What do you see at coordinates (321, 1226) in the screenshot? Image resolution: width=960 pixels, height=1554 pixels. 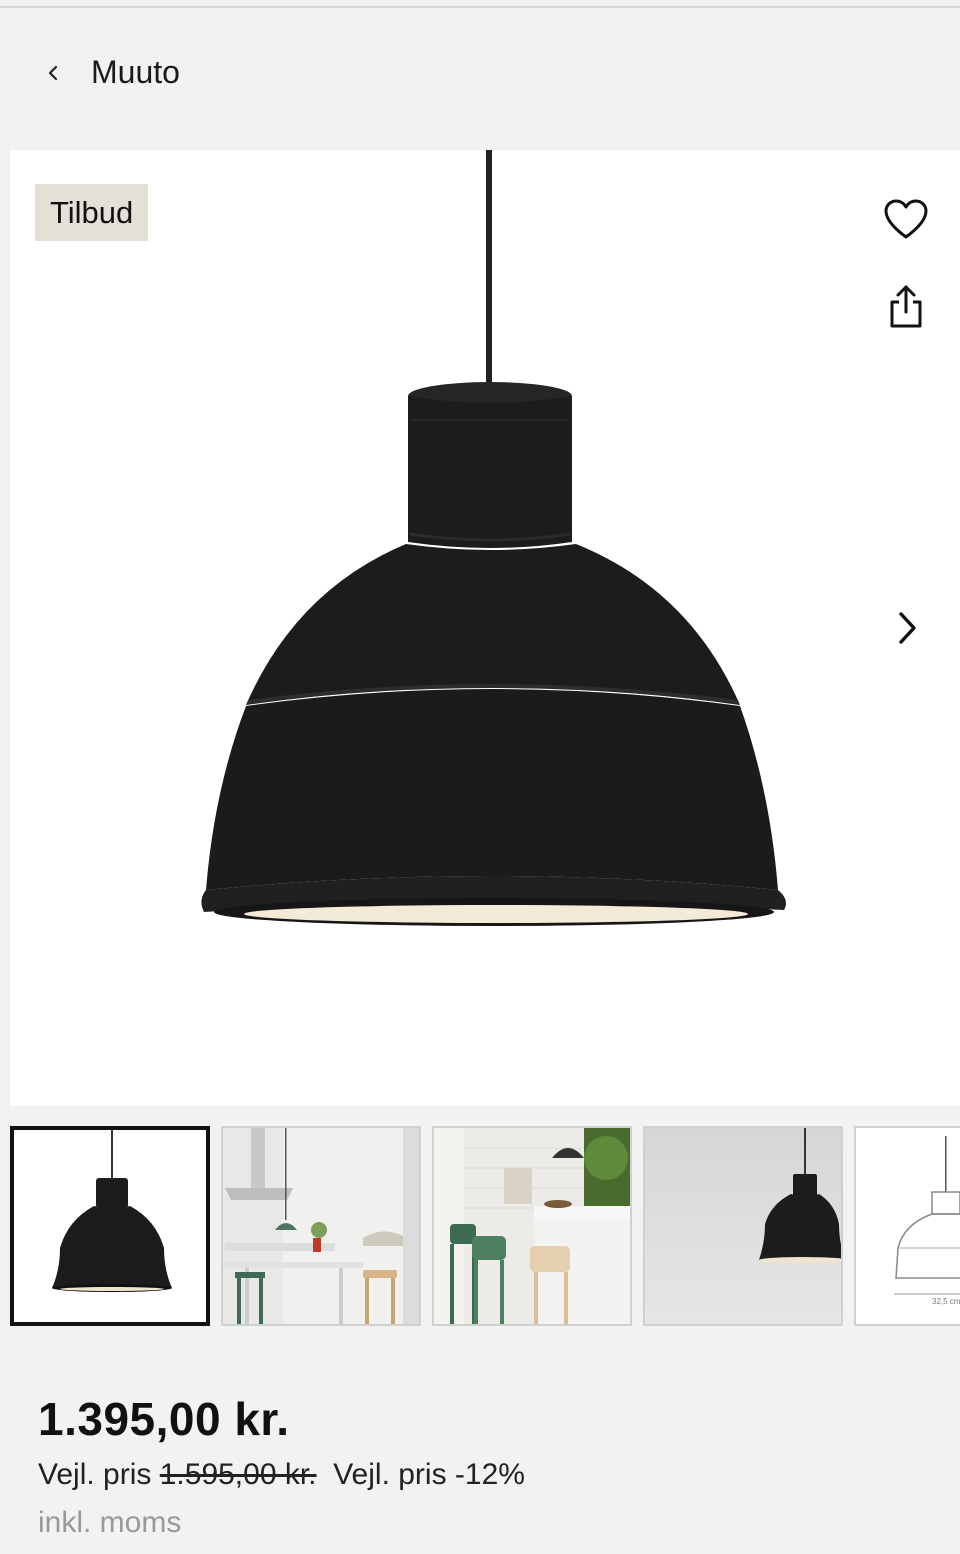 I see `thumbnail-kitchen-scene` at bounding box center [321, 1226].